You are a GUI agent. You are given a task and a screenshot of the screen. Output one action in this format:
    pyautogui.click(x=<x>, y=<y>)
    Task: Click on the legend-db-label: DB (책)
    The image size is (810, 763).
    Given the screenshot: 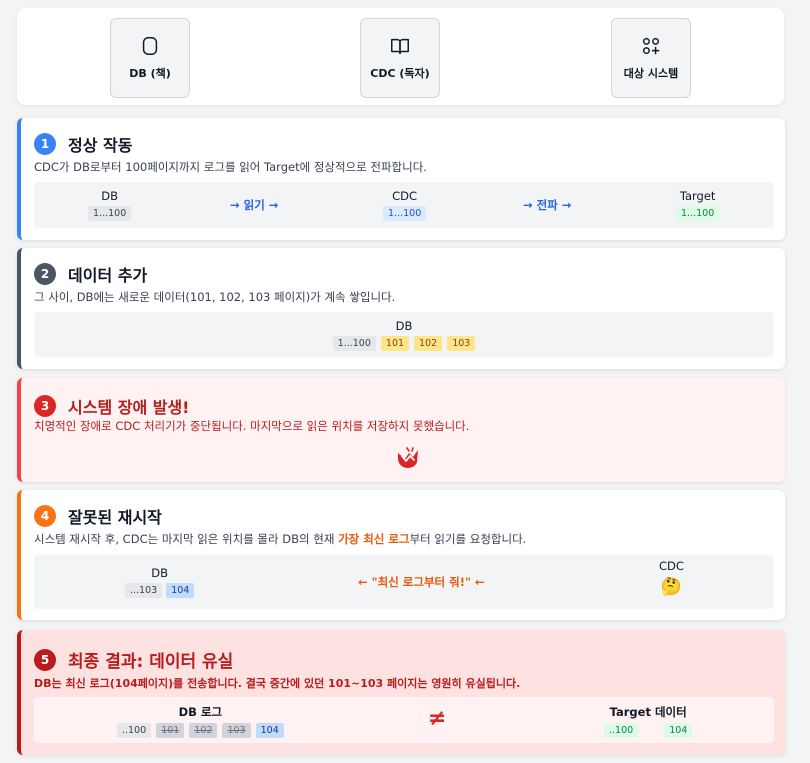 What is the action you would take?
    pyautogui.click(x=150, y=73)
    